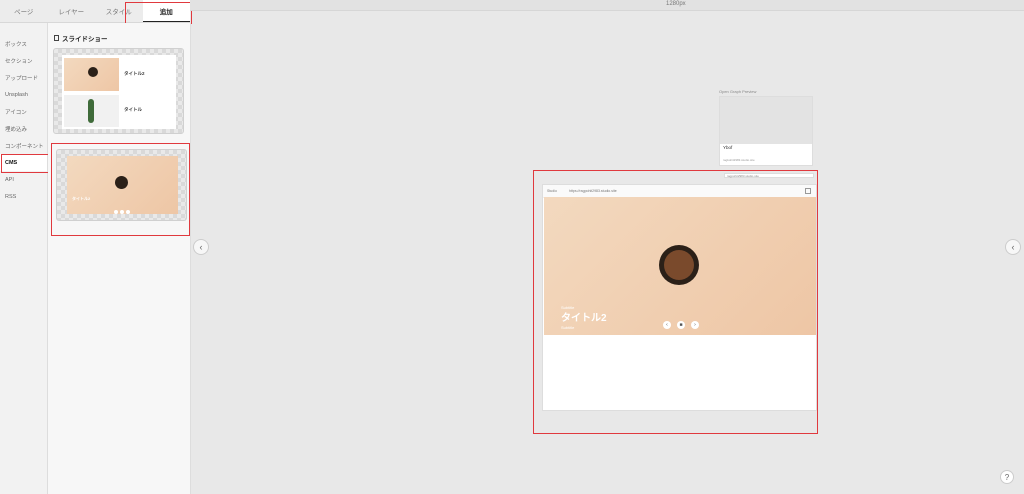 Image resolution: width=1024 pixels, height=494 pixels. I want to click on slideshow-template-list: タイトル2 タイトル, so click(118, 91).